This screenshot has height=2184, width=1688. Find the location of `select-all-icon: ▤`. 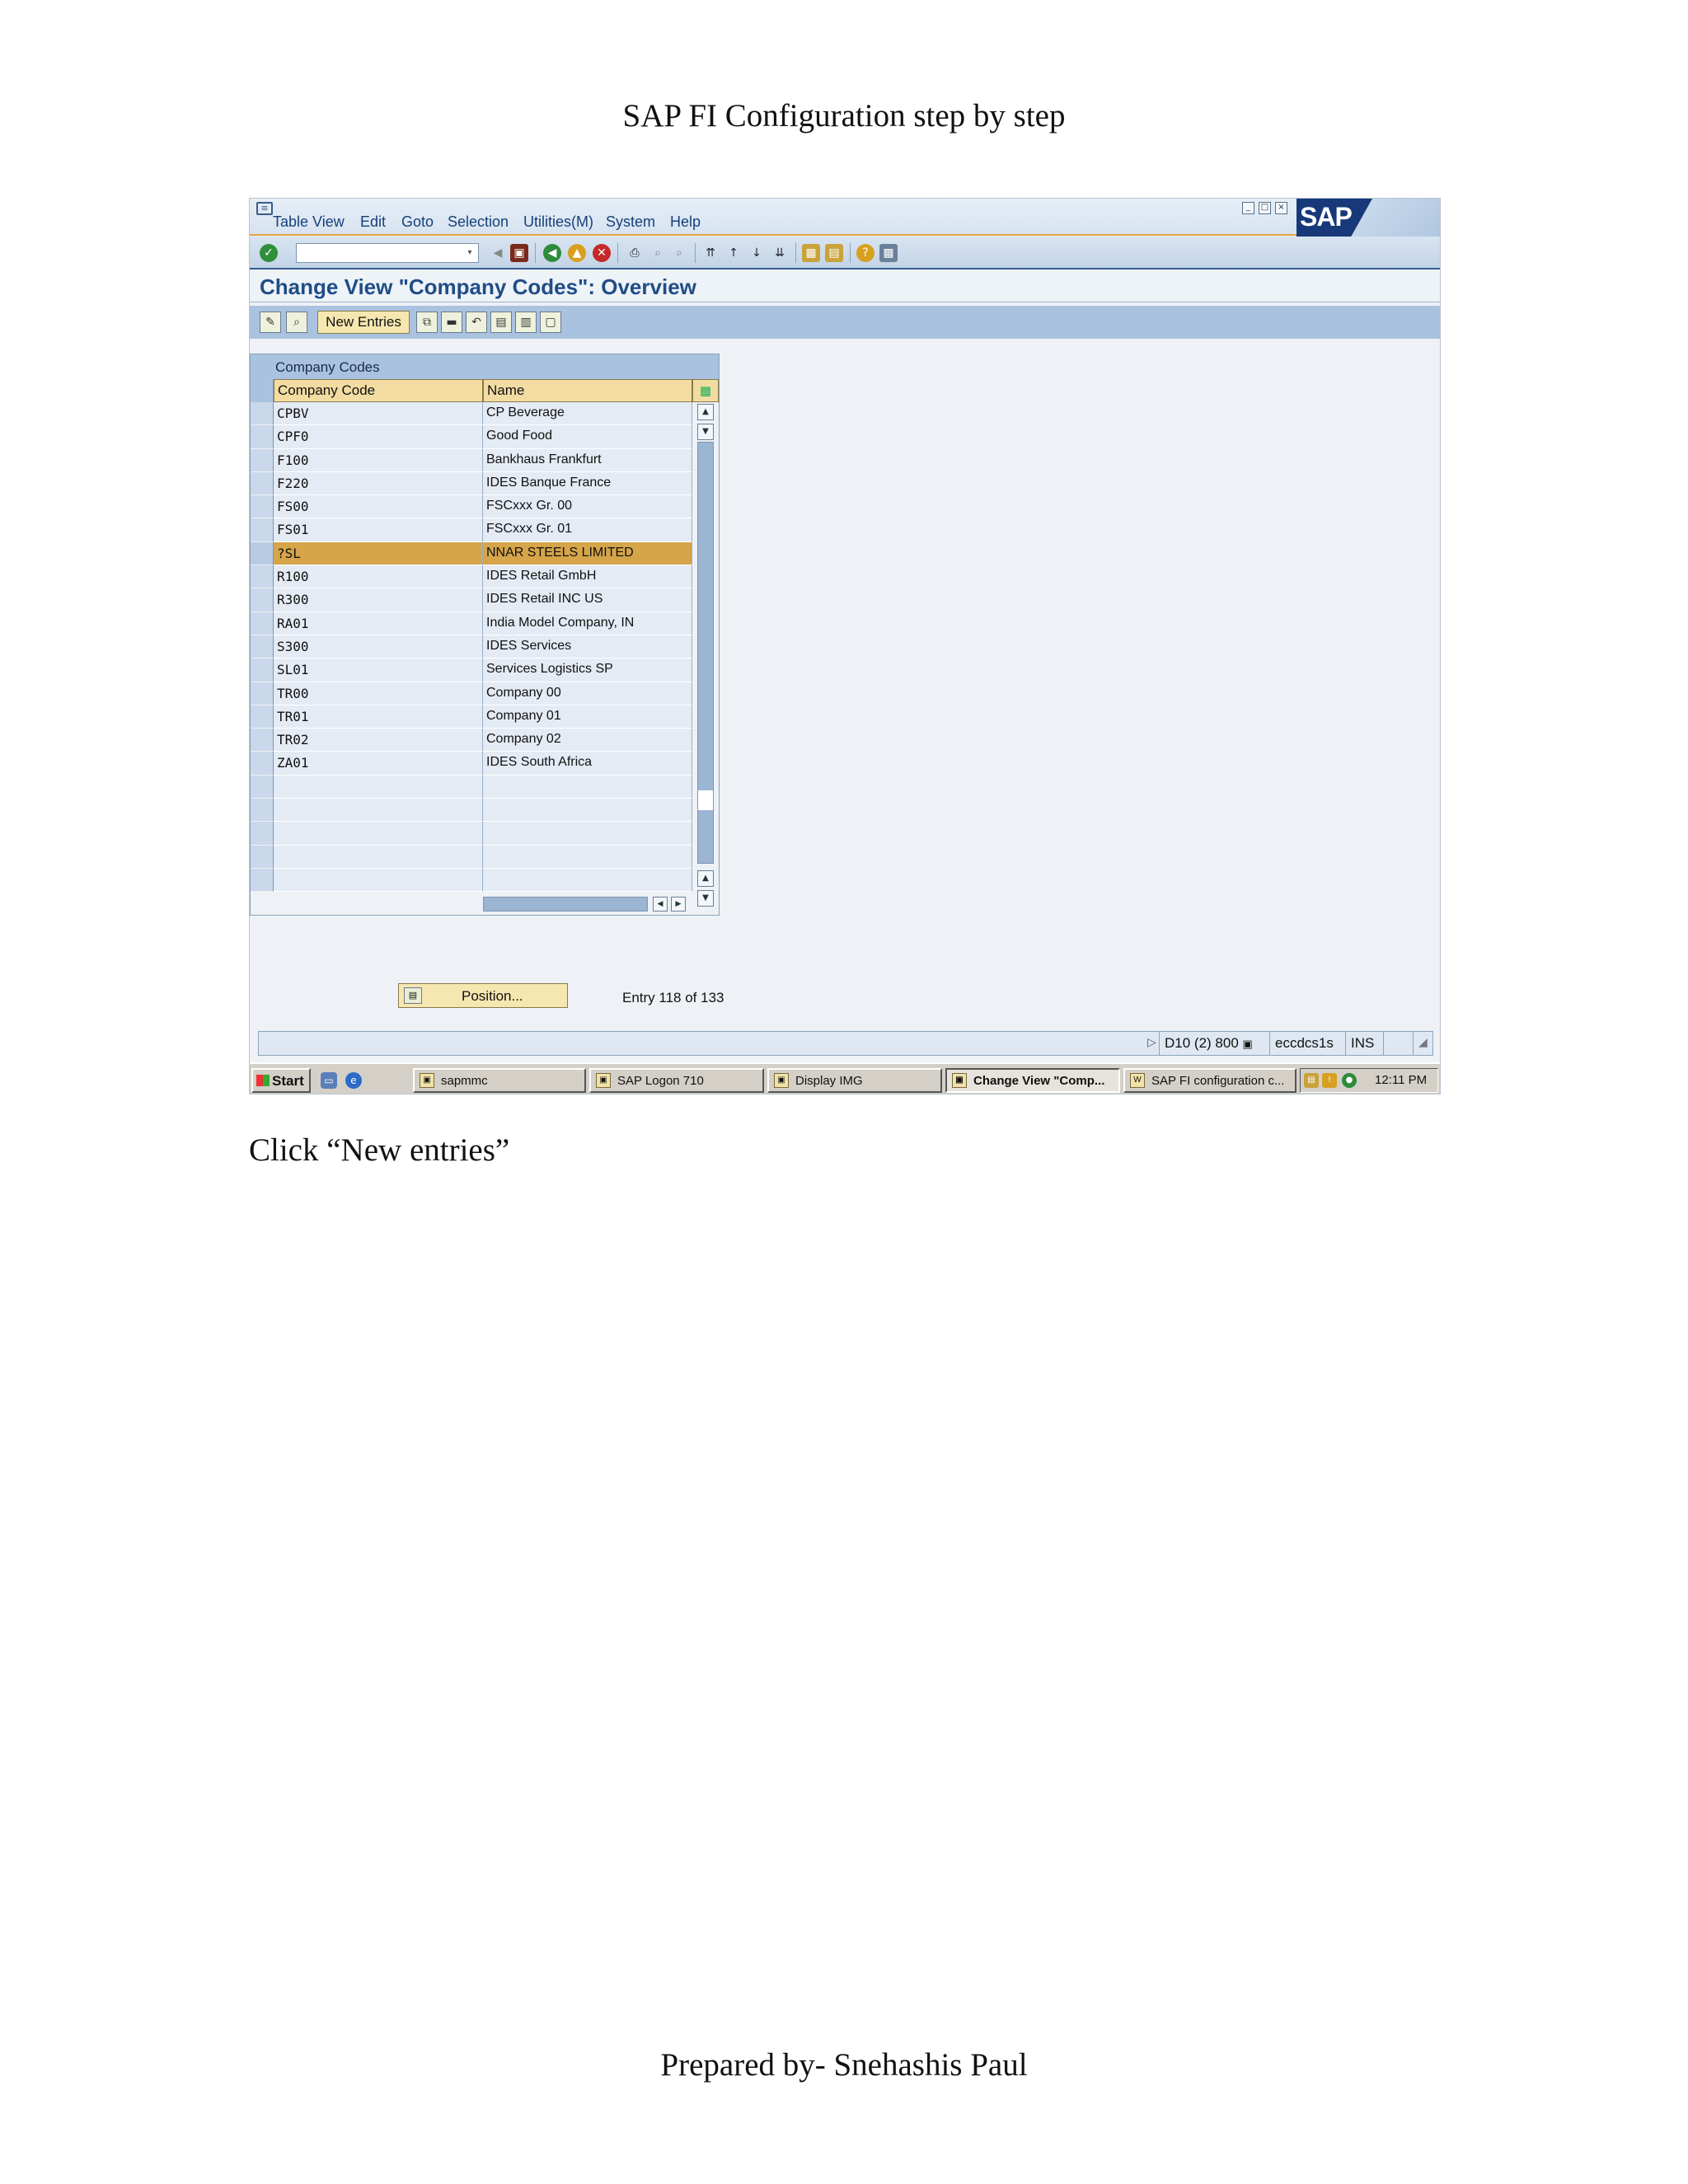

select-all-icon: ▤ is located at coordinates (501, 322).